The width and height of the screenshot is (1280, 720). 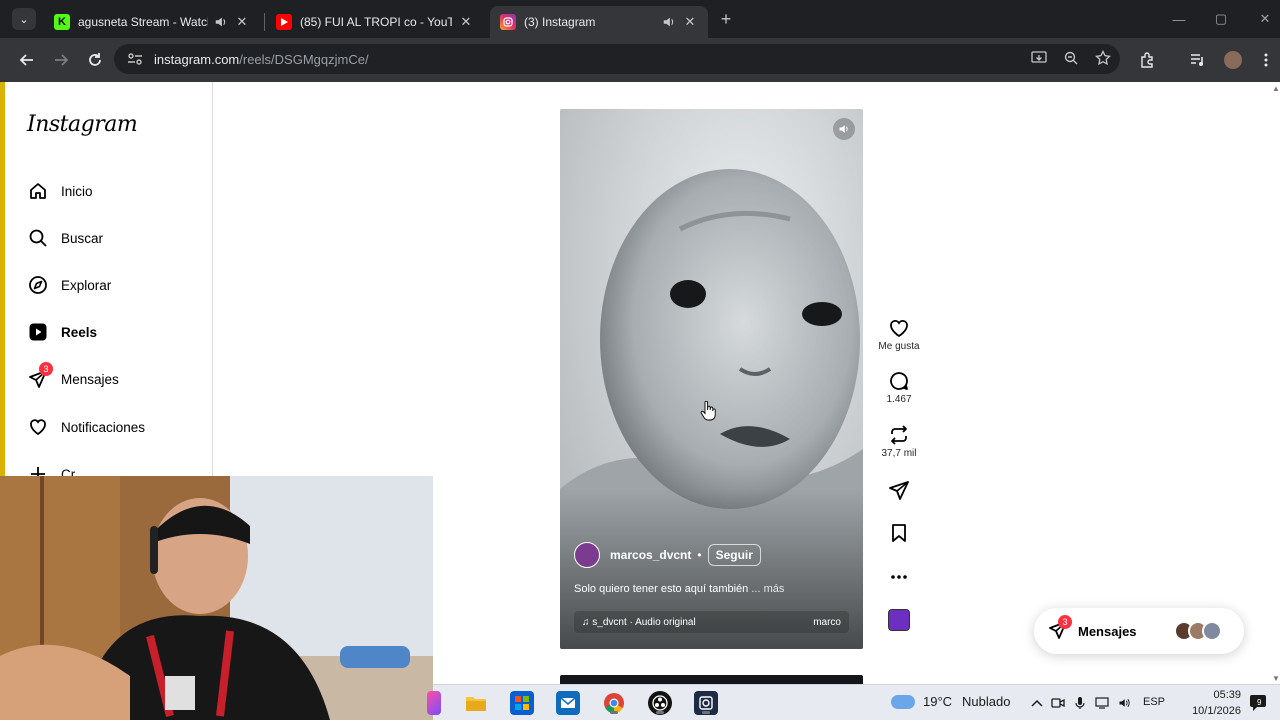 What do you see at coordinates (726, 19) in the screenshot?
I see `new-tab-button: +` at bounding box center [726, 19].